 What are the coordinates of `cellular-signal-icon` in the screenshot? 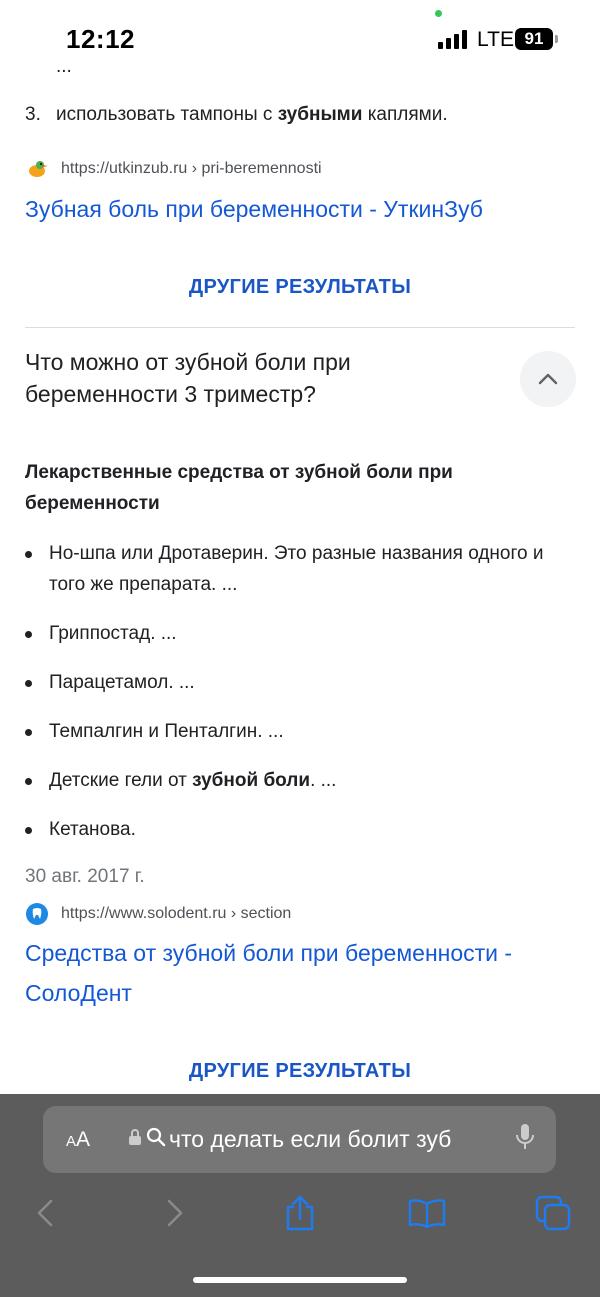 It's located at (452, 39).